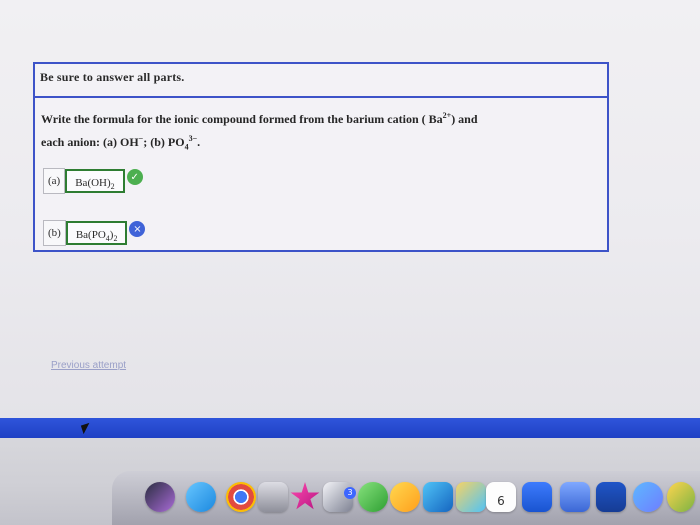  I want to click on answer-b-field: Ba(PO4)2, so click(96, 233).